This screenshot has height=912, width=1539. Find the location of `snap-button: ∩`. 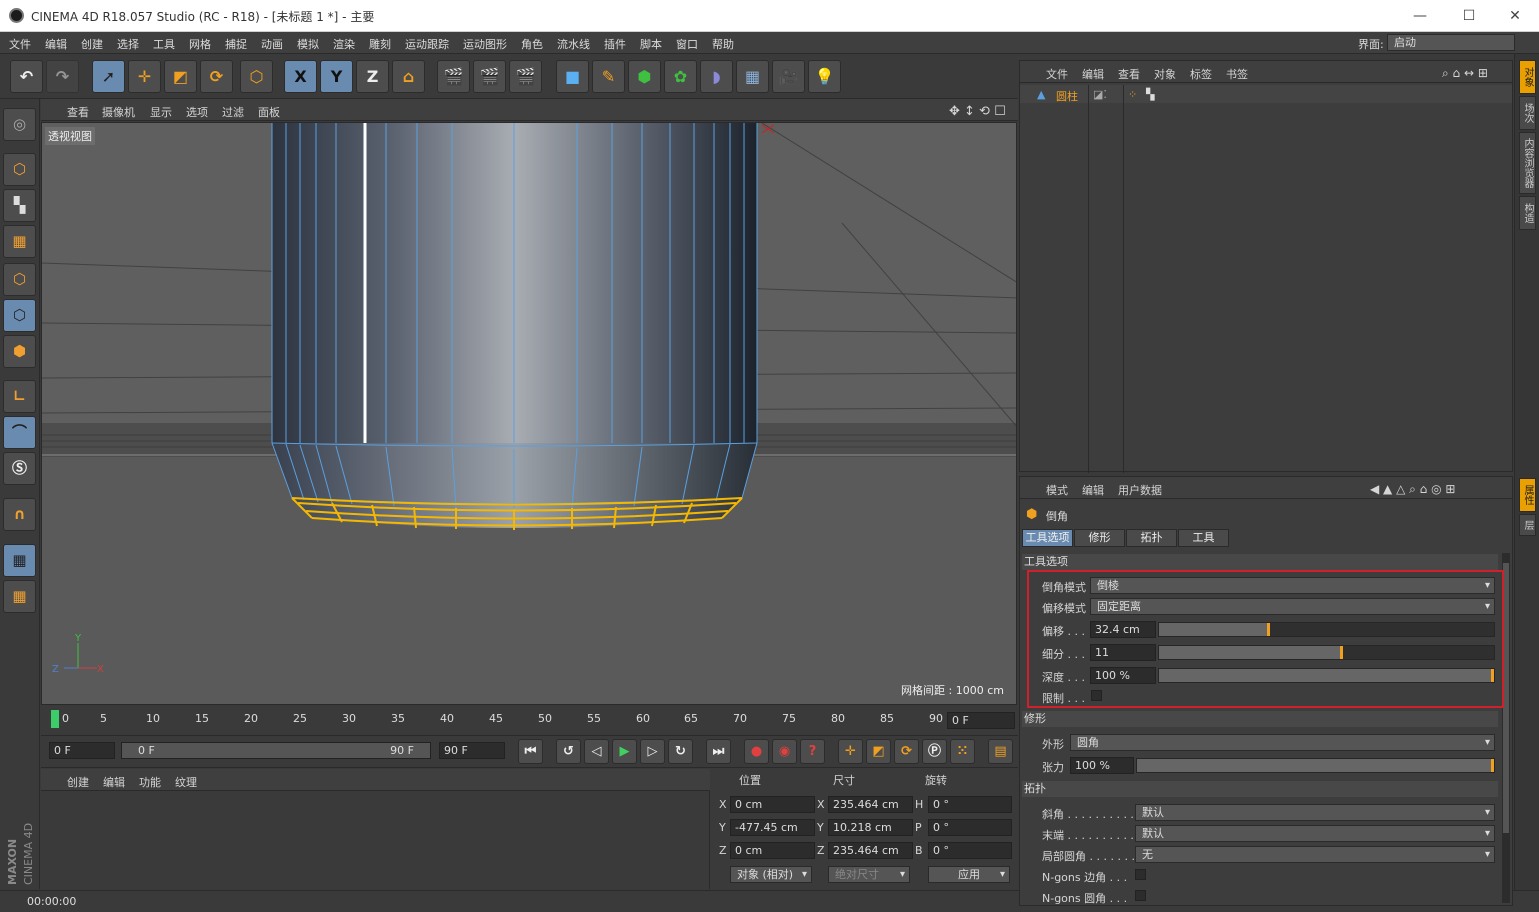

snap-button: ∩ is located at coordinates (19, 514).